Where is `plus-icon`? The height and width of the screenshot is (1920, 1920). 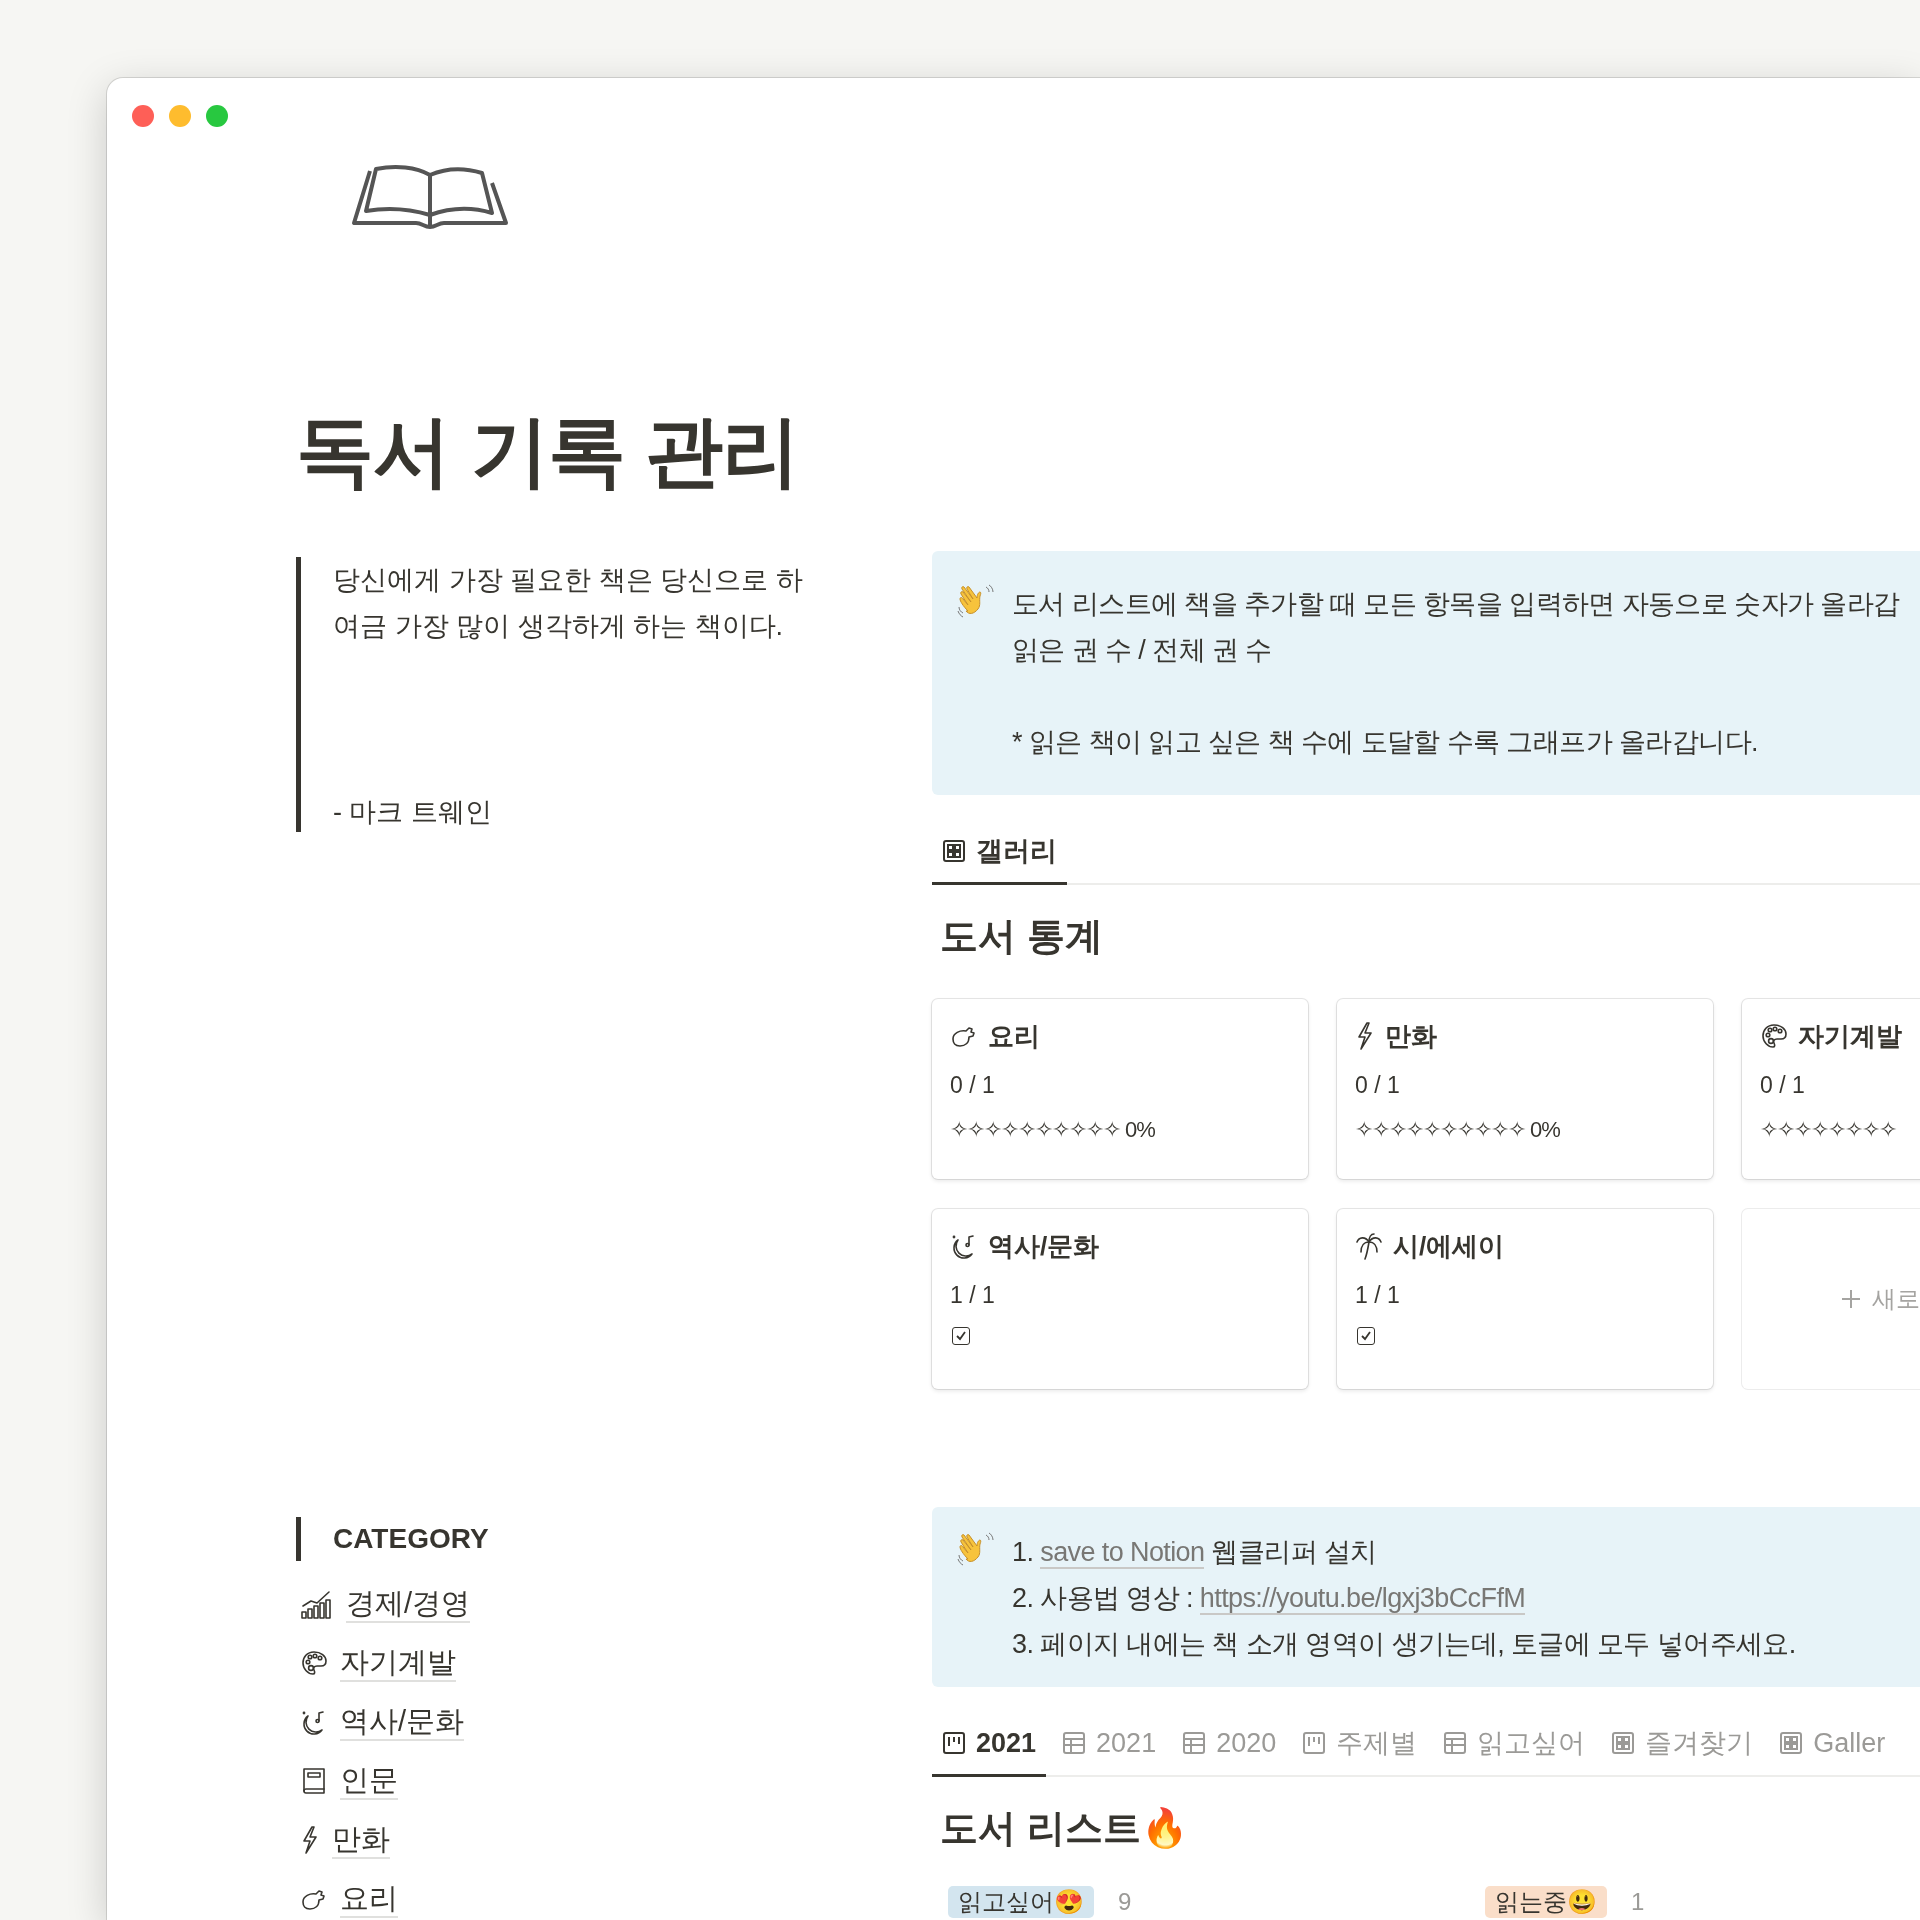
plus-icon is located at coordinates (1851, 1298).